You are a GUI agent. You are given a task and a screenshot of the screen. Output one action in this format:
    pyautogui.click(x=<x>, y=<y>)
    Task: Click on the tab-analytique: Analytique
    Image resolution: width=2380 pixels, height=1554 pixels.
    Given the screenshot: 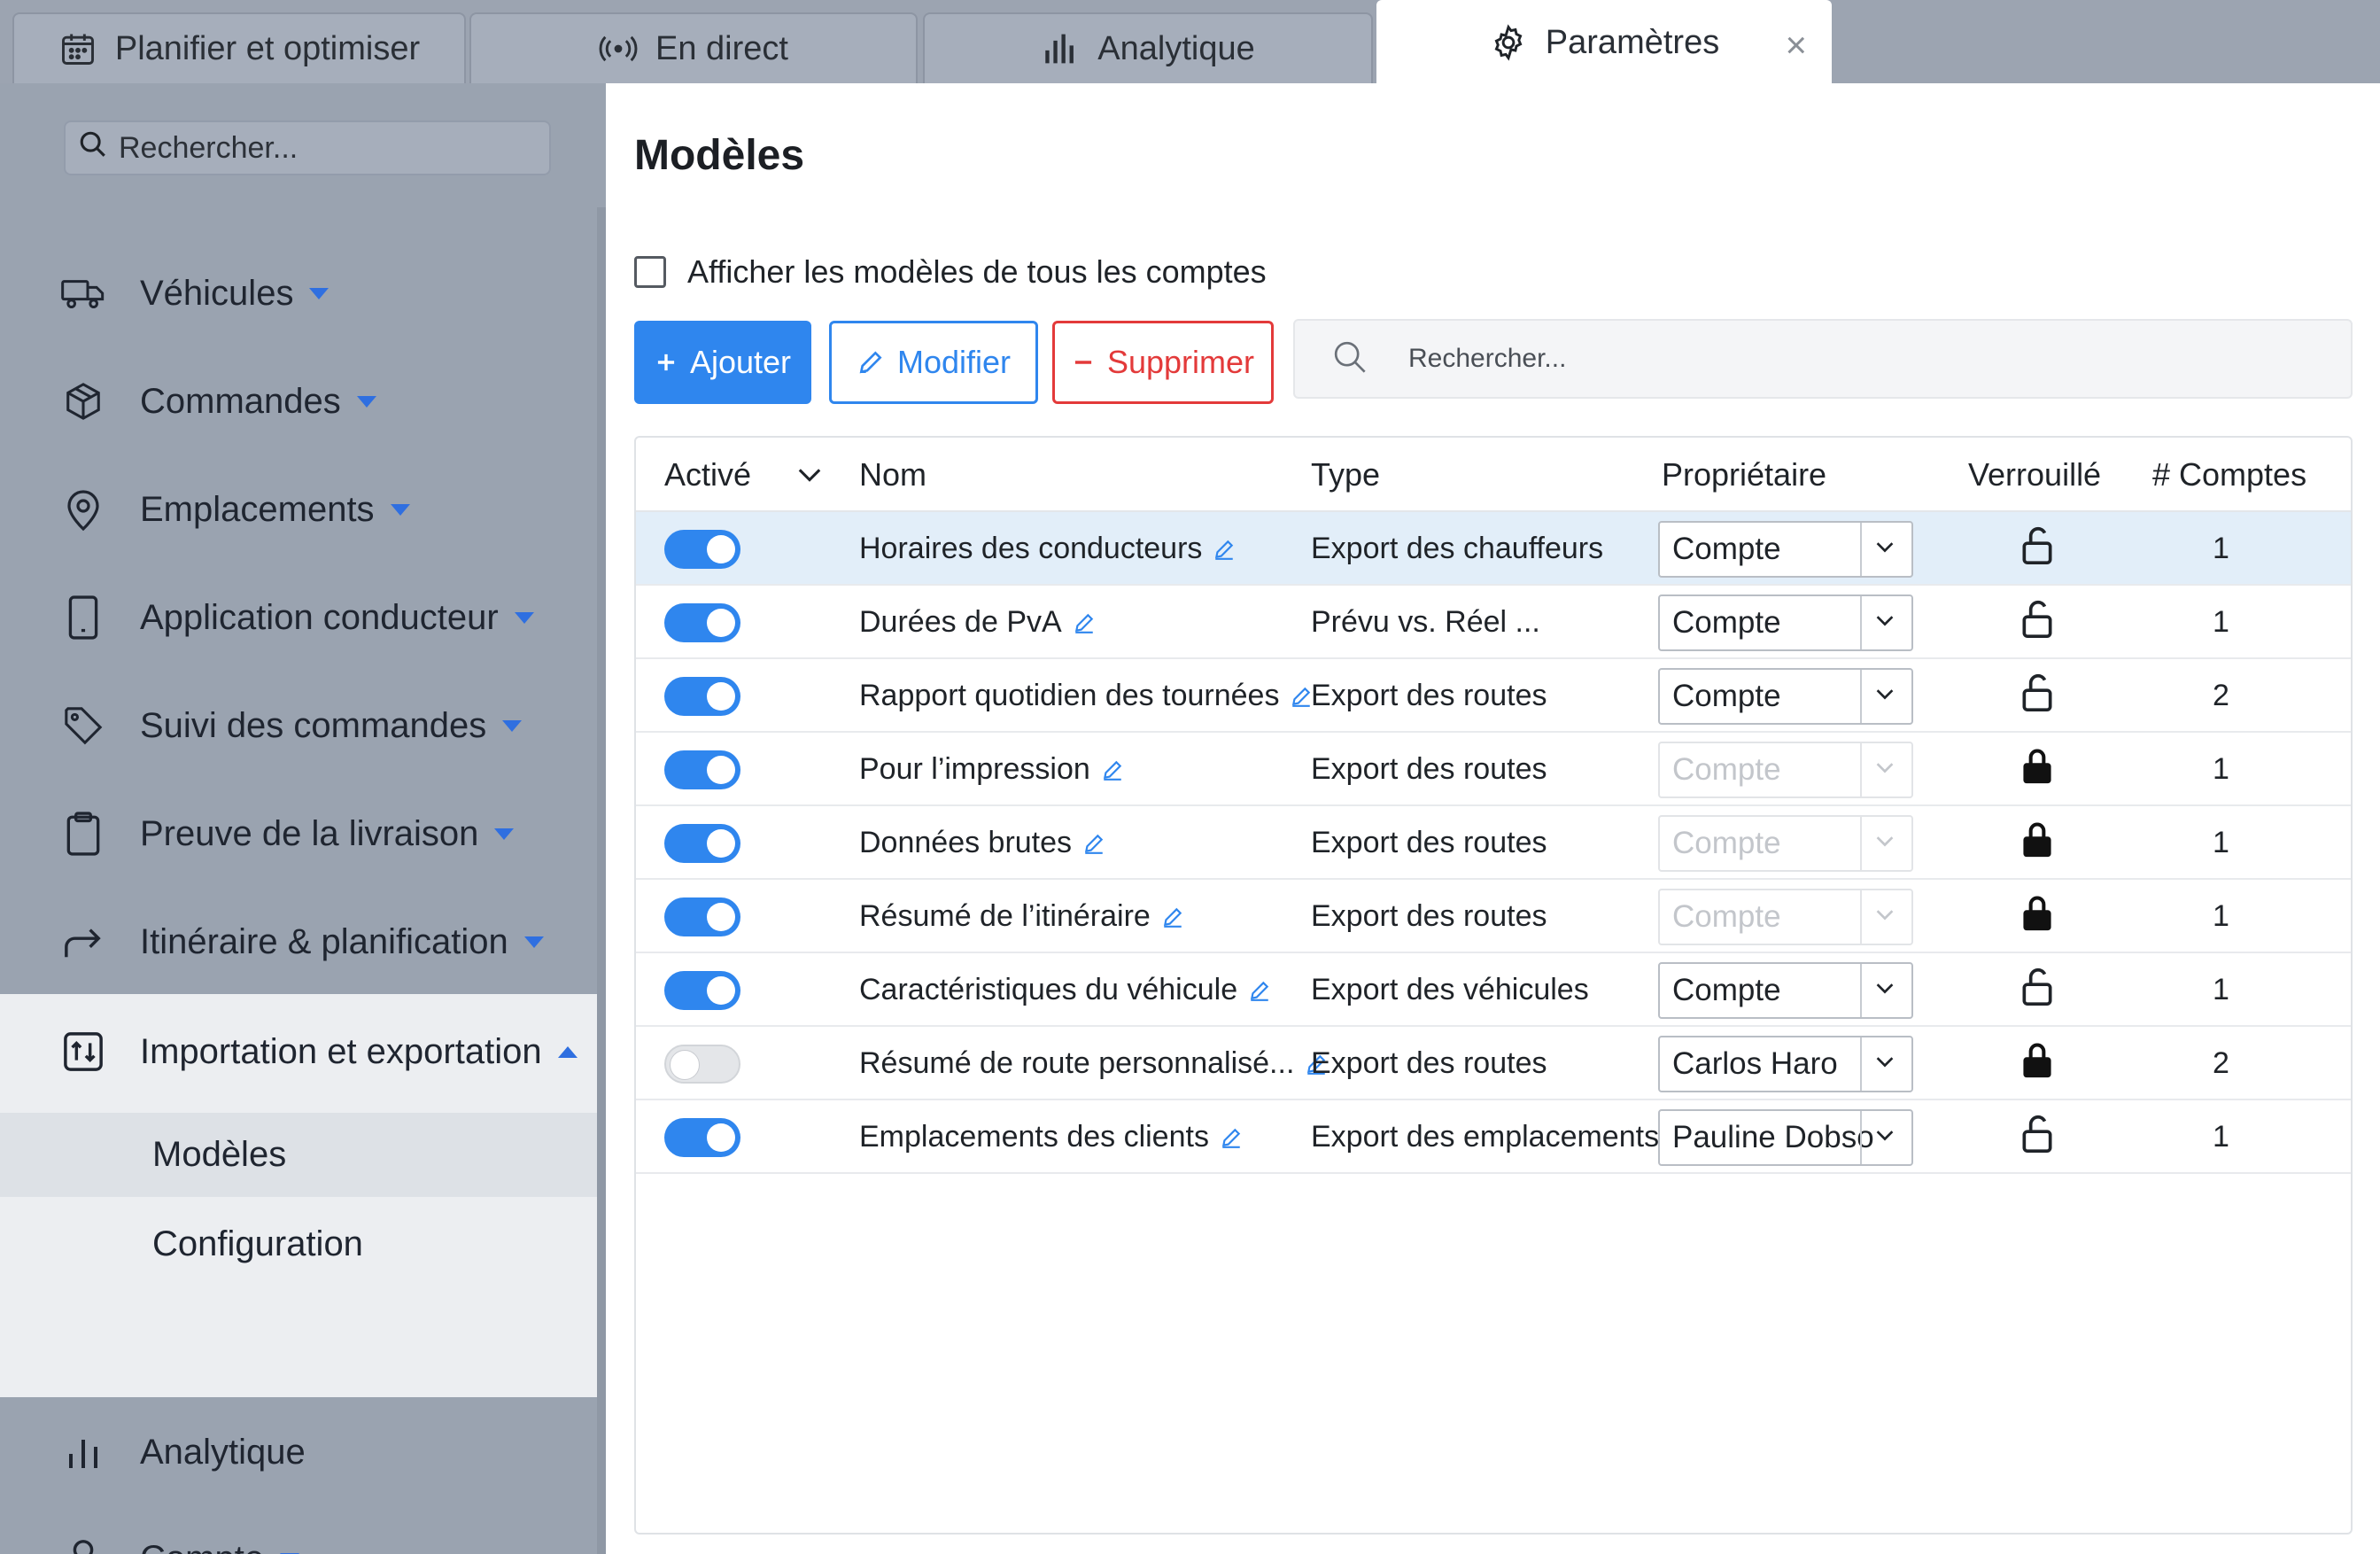 What is the action you would take?
    pyautogui.click(x=1148, y=47)
    